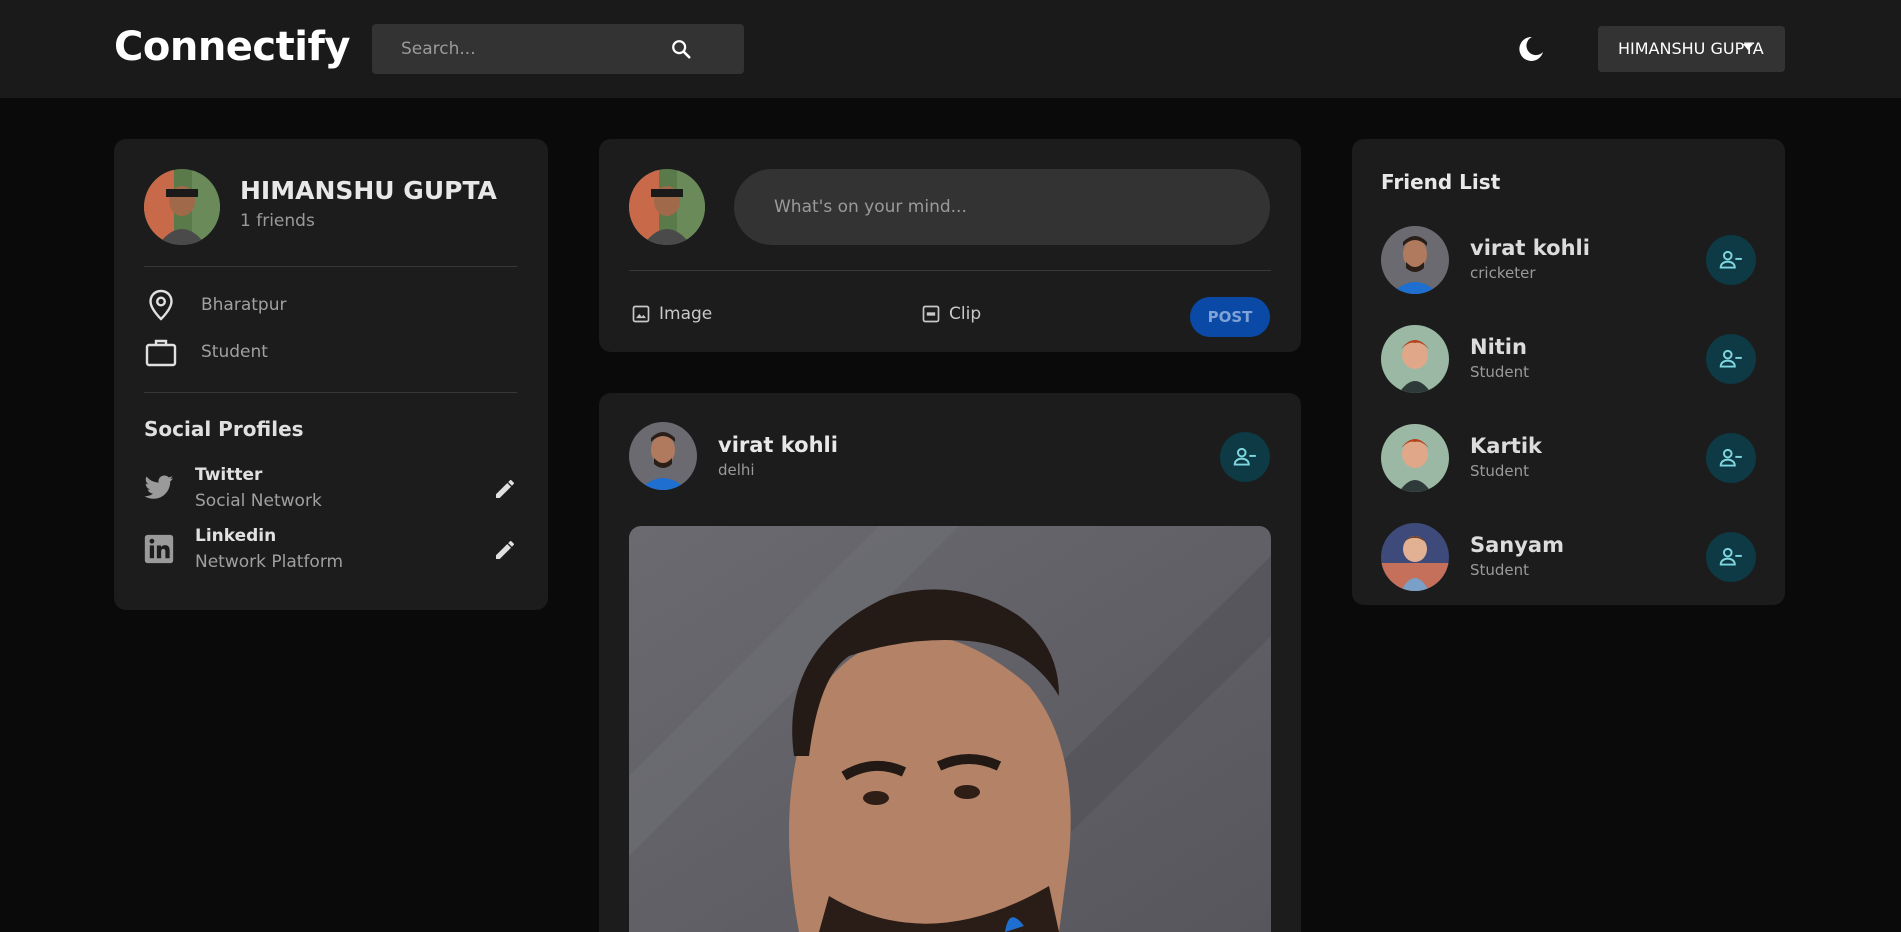 This screenshot has width=1901, height=932. Describe the element at coordinates (965, 314) in the screenshot. I see `clip-label: Clip` at that location.